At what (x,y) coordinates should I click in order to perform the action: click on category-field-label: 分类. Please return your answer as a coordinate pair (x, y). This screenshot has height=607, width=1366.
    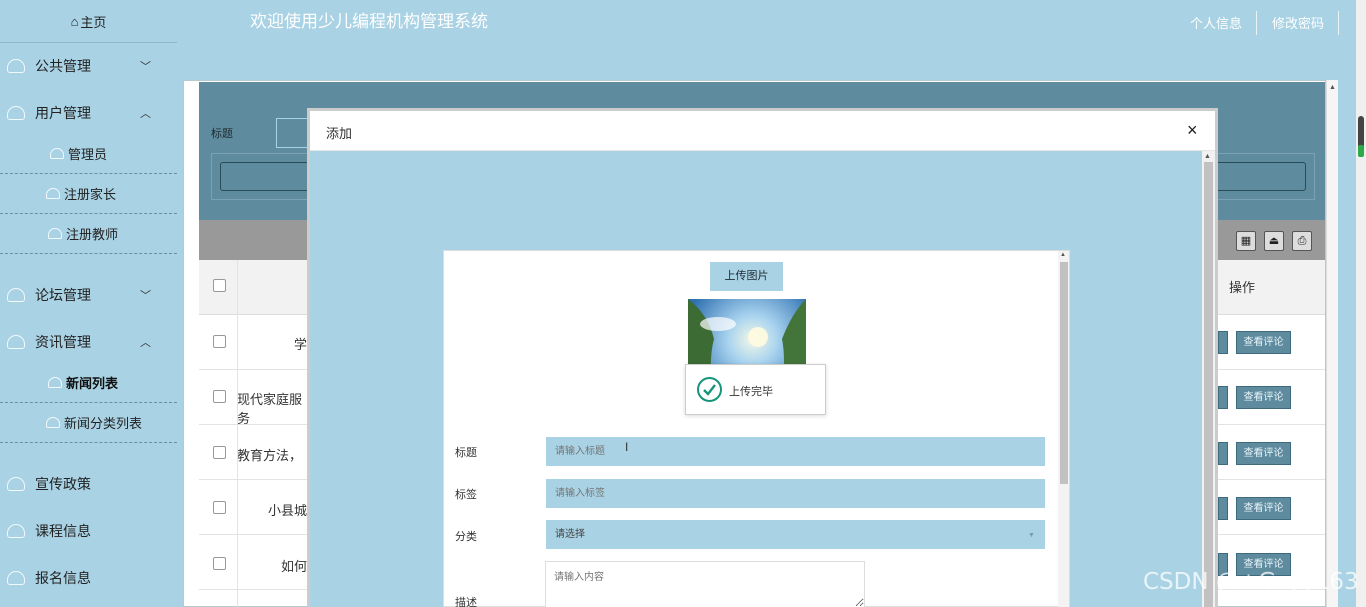
    Looking at the image, I should click on (466, 537).